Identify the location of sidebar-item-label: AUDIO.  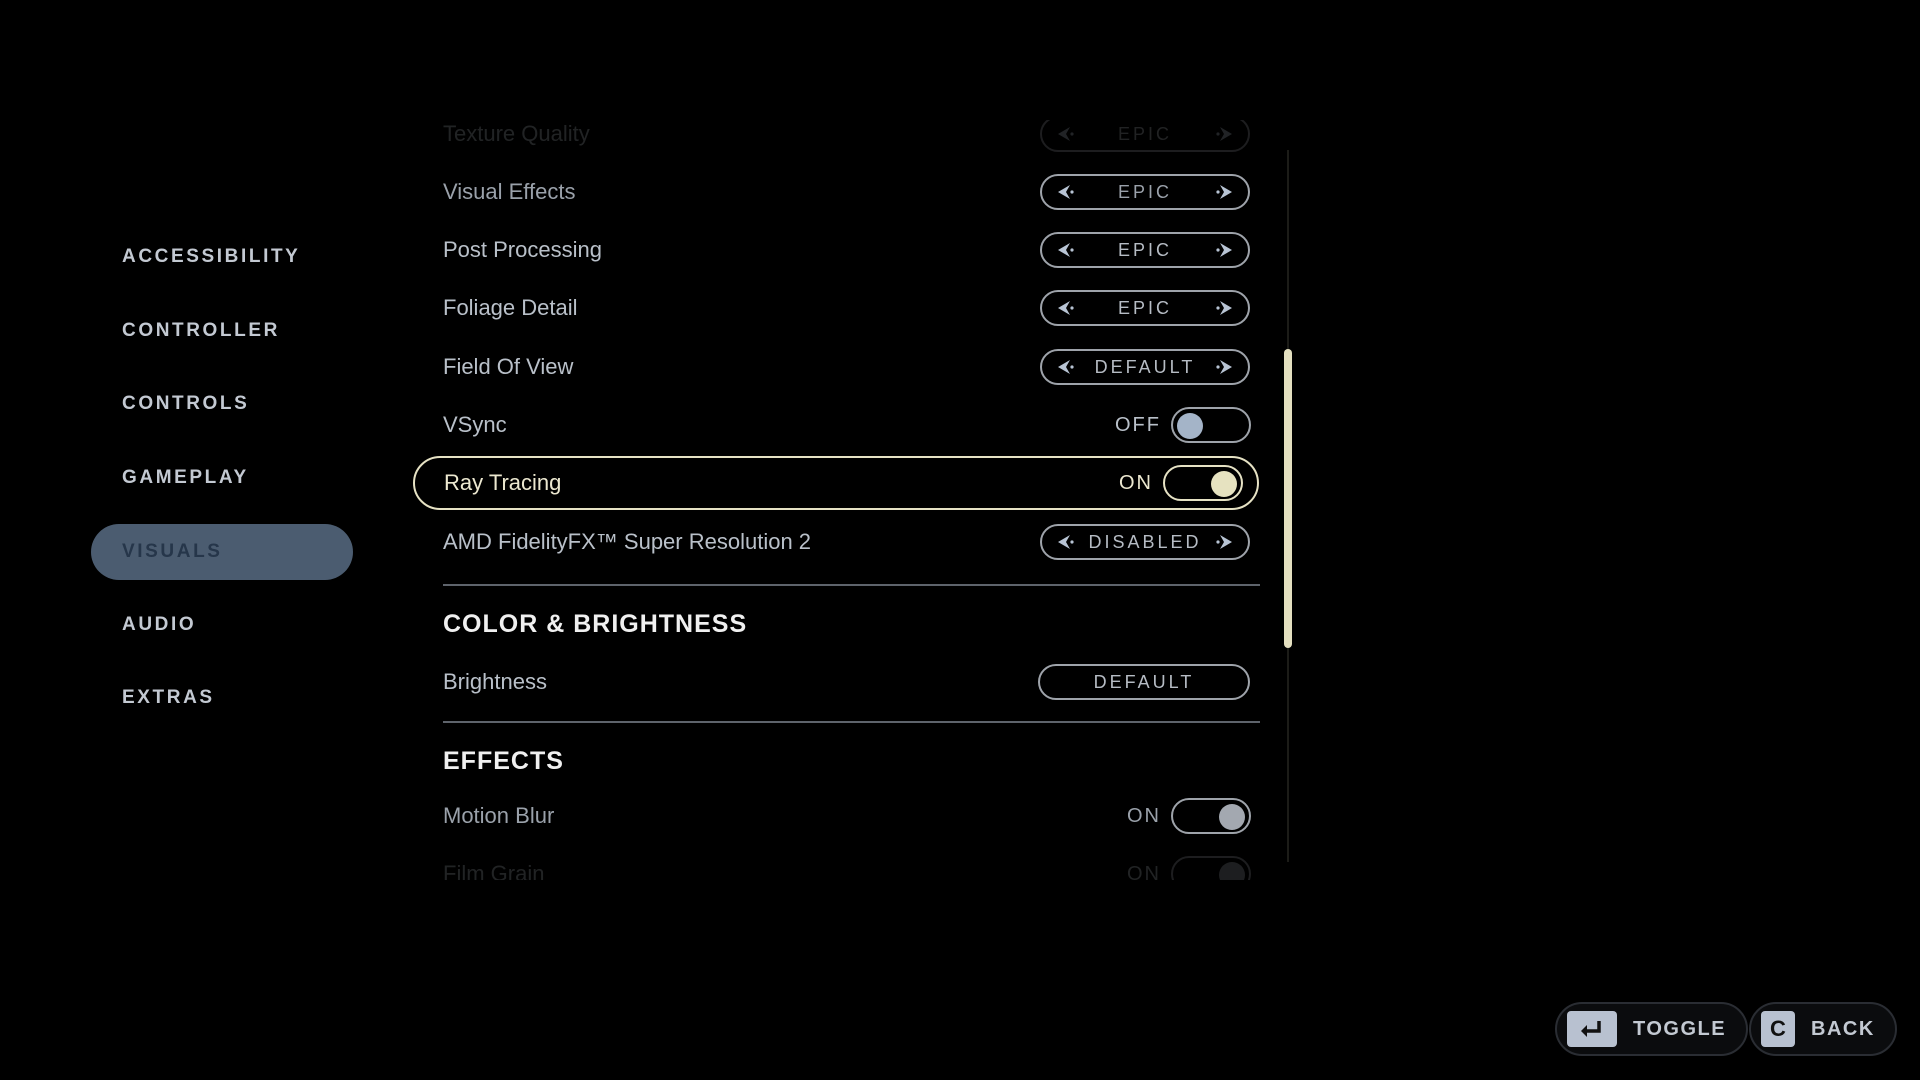
(159, 624).